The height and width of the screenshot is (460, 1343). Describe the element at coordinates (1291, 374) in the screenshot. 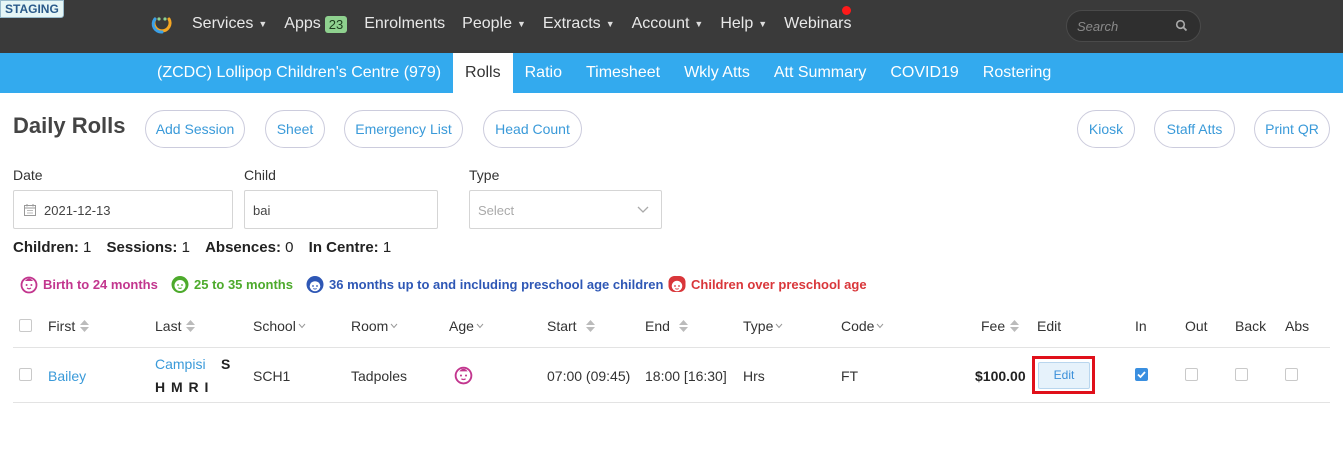

I see `abs-checkbox` at that location.